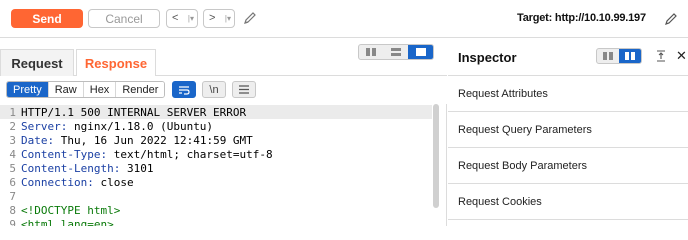 This screenshot has width=688, height=240. I want to click on line-content: Content-Type: text/html; charset=utf-8, so click(146, 154).